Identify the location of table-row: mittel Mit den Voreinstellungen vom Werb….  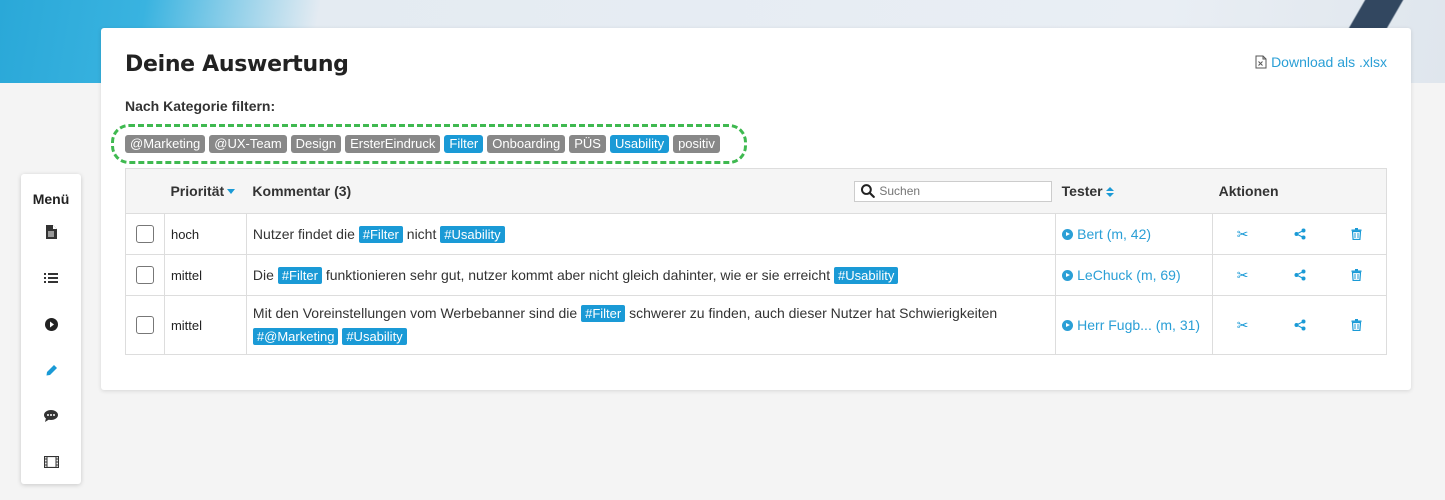
(756, 325).